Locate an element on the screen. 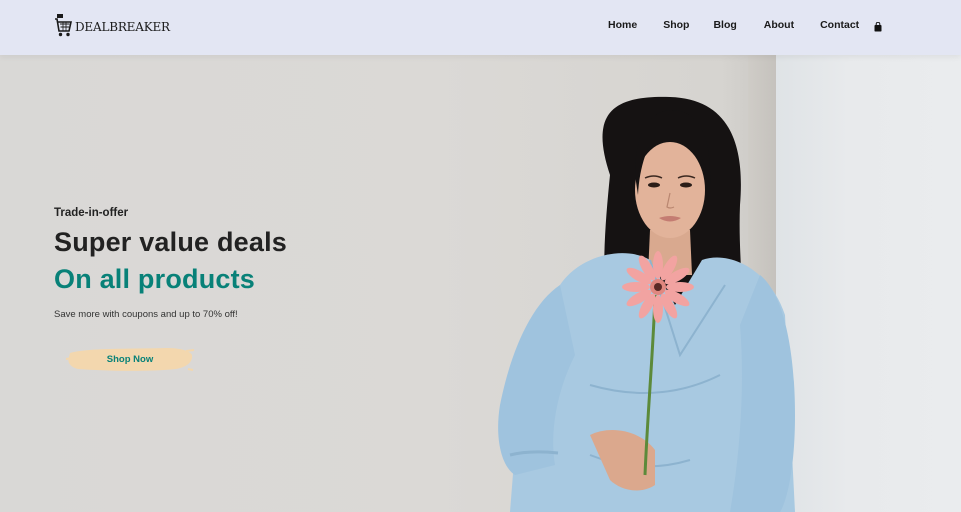 The height and width of the screenshot is (512, 961). hero-eyebrow: Trade-in-offer is located at coordinates (91, 213).